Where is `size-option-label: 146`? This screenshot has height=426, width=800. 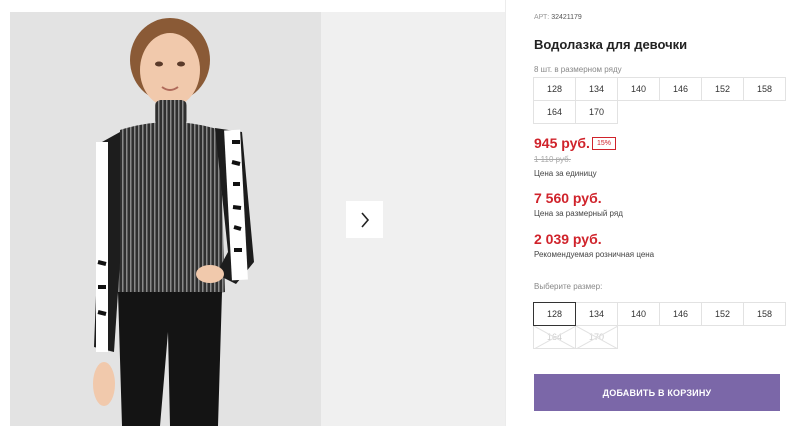
size-option-label: 146 is located at coordinates (680, 314).